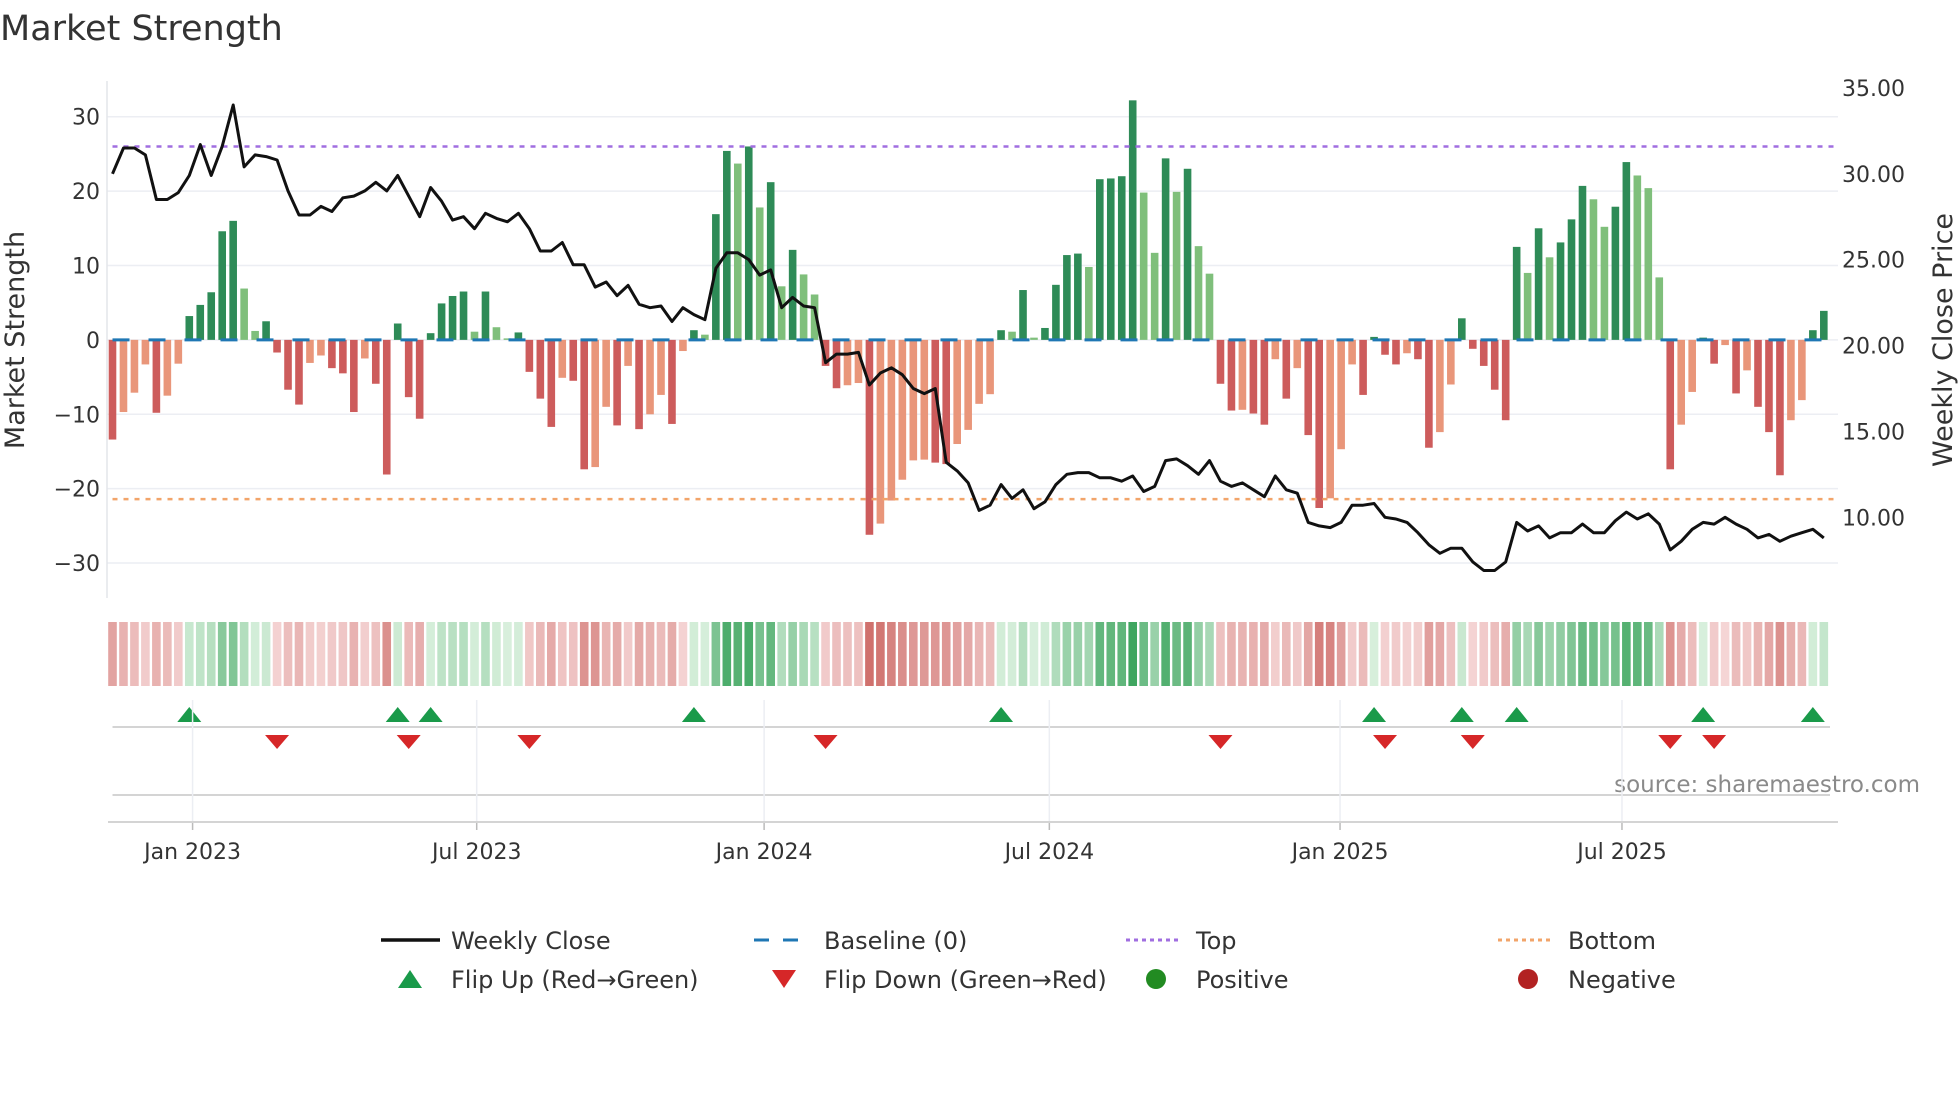 The width and height of the screenshot is (1960, 1102). I want to click on y-tick-label: 0, so click(93, 341).